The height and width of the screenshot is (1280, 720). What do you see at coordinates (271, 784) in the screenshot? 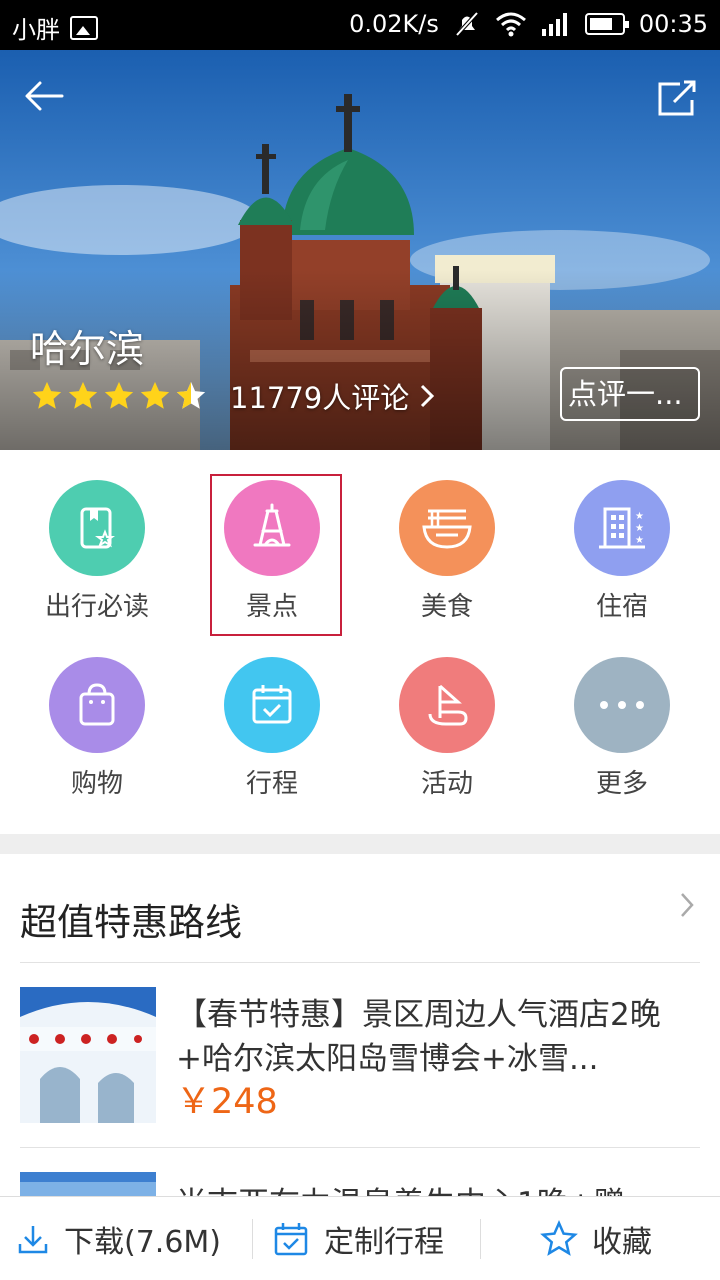
I see `category-label: 行程` at bounding box center [271, 784].